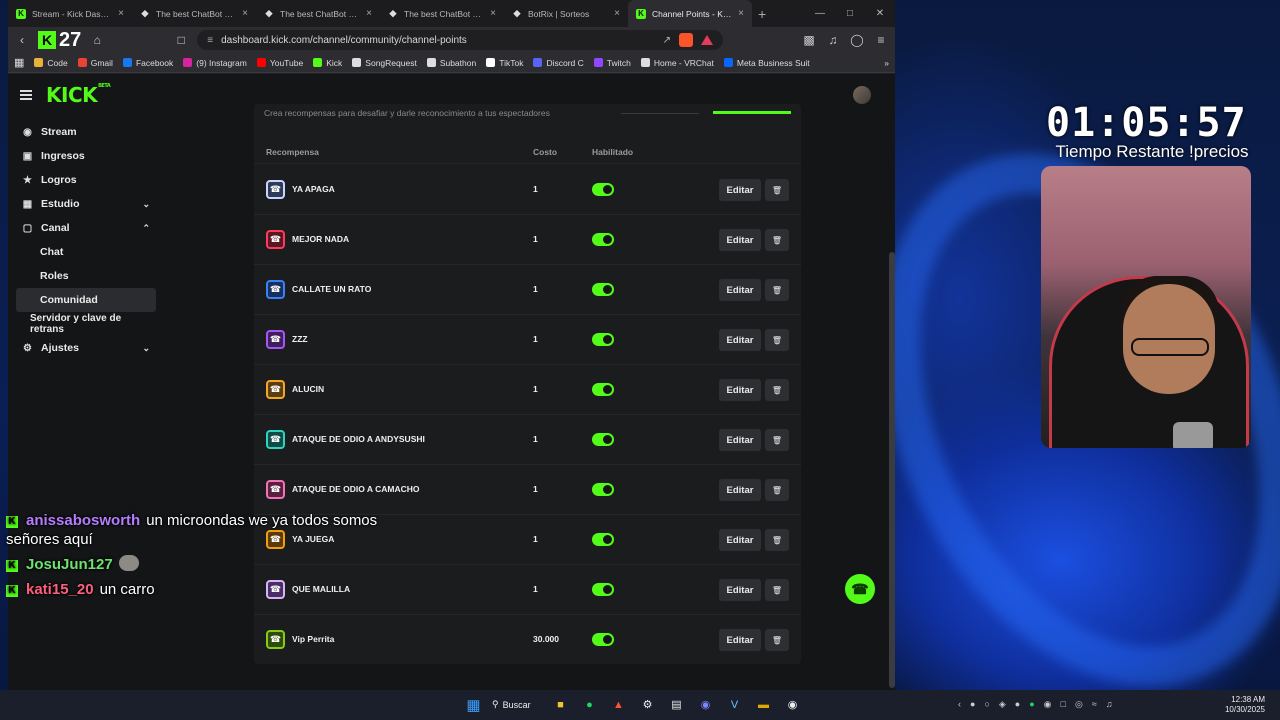 This screenshot has width=1280, height=720. Describe the element at coordinates (886, 63) in the screenshot. I see `bookmarks-overflow-icon: »` at that location.